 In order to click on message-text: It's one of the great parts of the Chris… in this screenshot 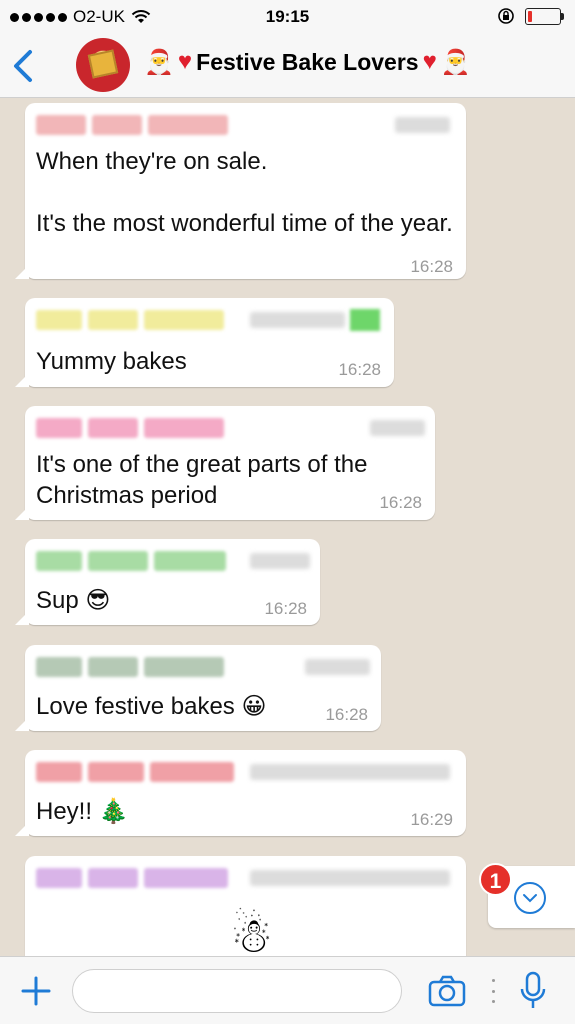, I will do `click(202, 480)`.